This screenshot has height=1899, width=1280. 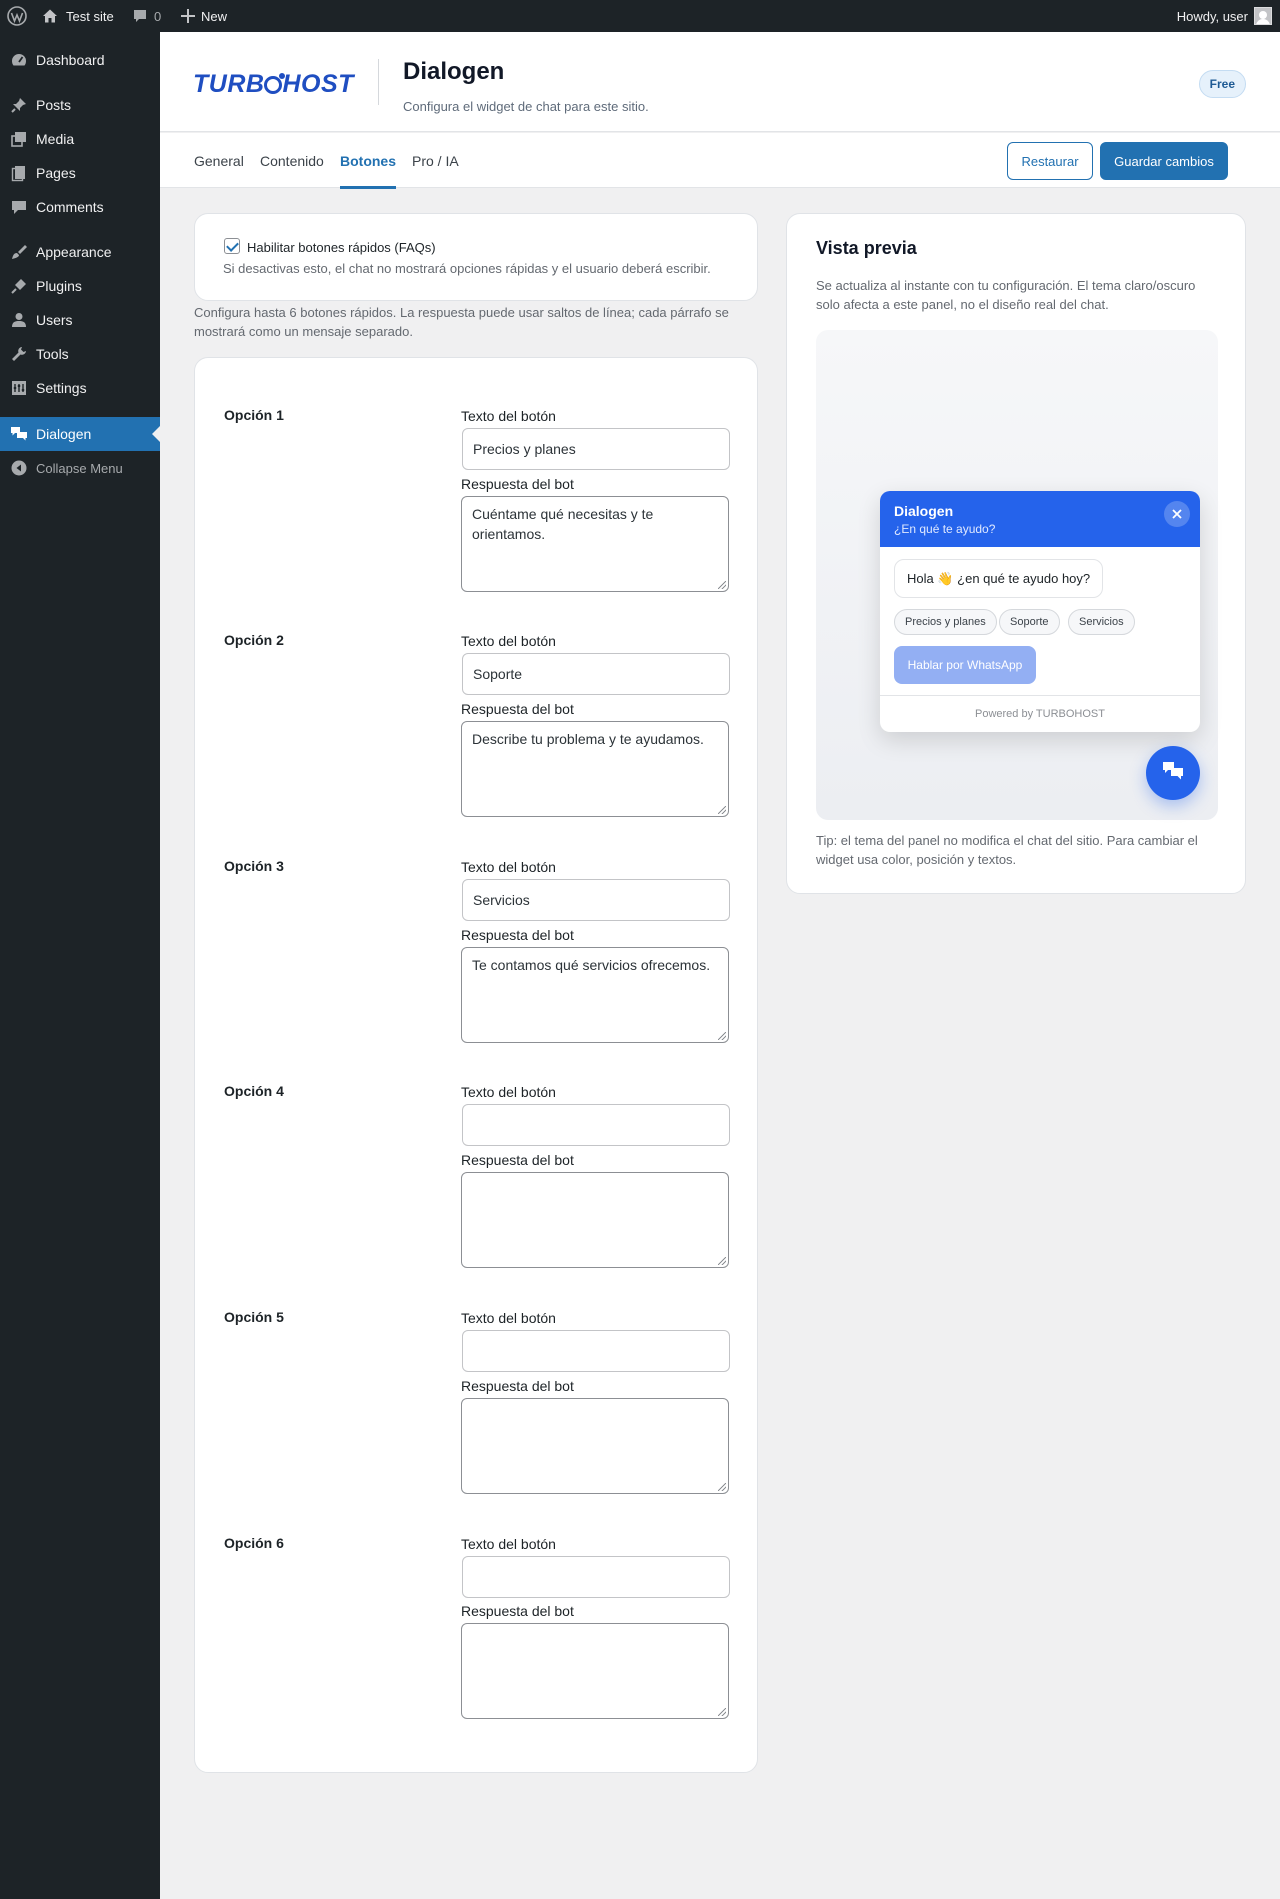 What do you see at coordinates (945, 529) in the screenshot?
I see `chat-header-subtitle: ¿En qué te ayudo?` at bounding box center [945, 529].